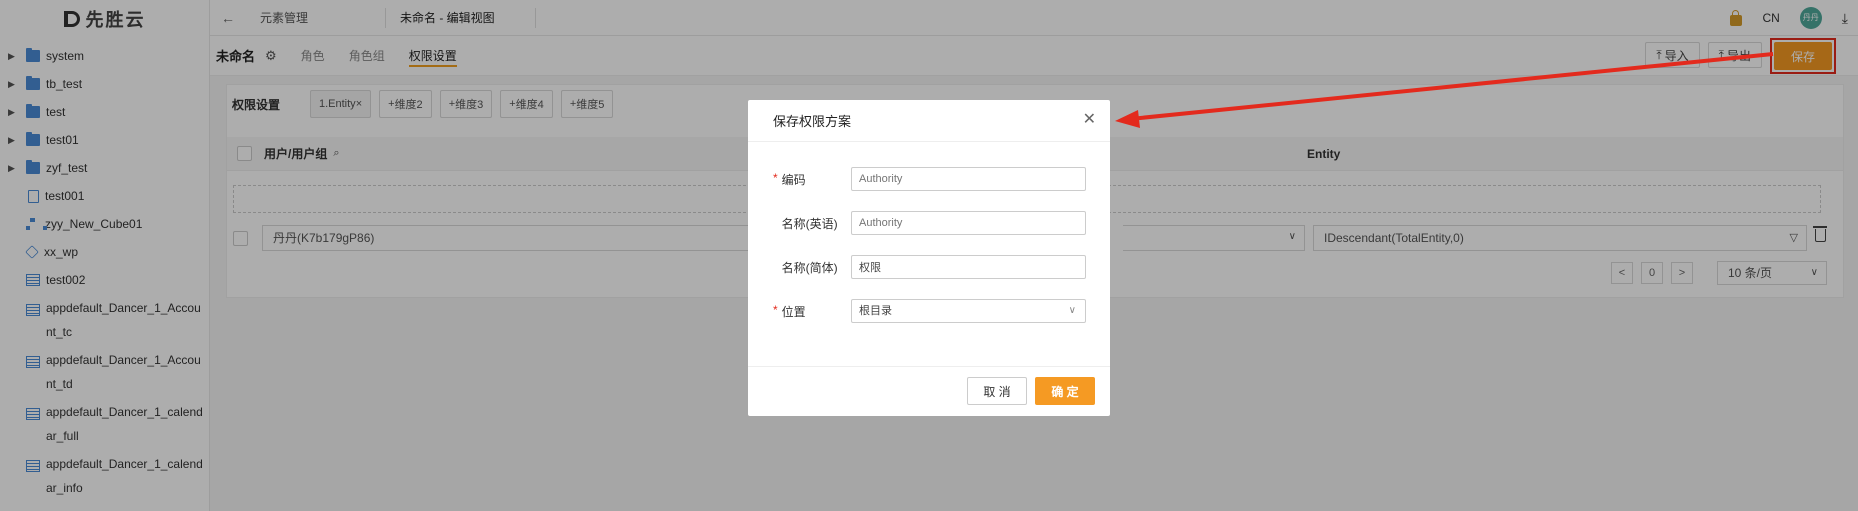 The image size is (1858, 511). What do you see at coordinates (1065, 391) in the screenshot?
I see `confirm-button: 确 定` at bounding box center [1065, 391].